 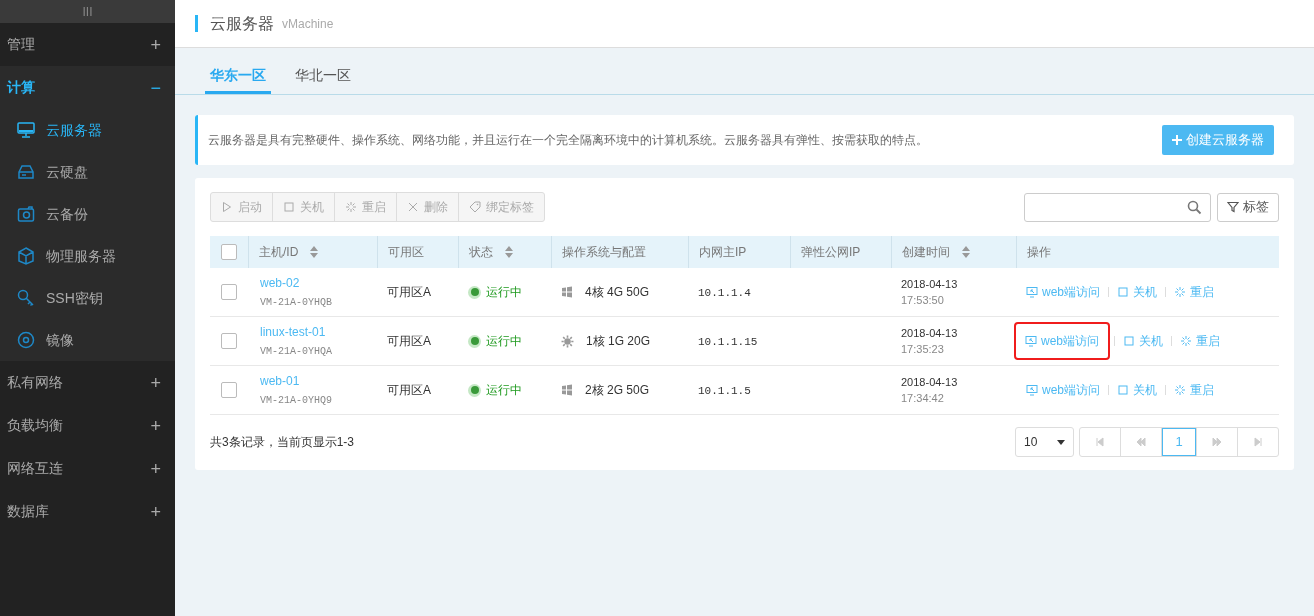 What do you see at coordinates (296, 401) in the screenshot?
I see `host-id: VM-21A-0YHQ9` at bounding box center [296, 401].